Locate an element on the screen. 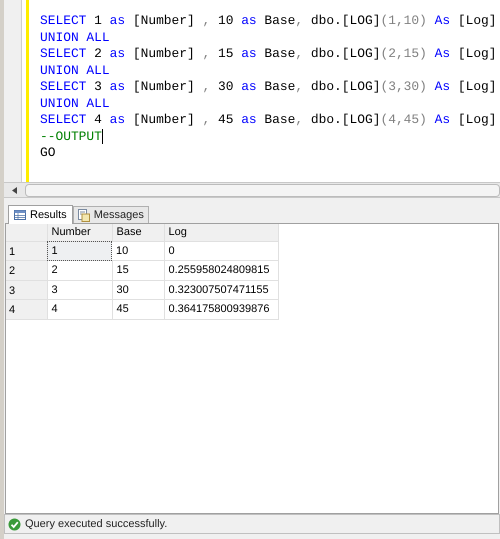  table-cell: 0.364175800939876 is located at coordinates (221, 309).